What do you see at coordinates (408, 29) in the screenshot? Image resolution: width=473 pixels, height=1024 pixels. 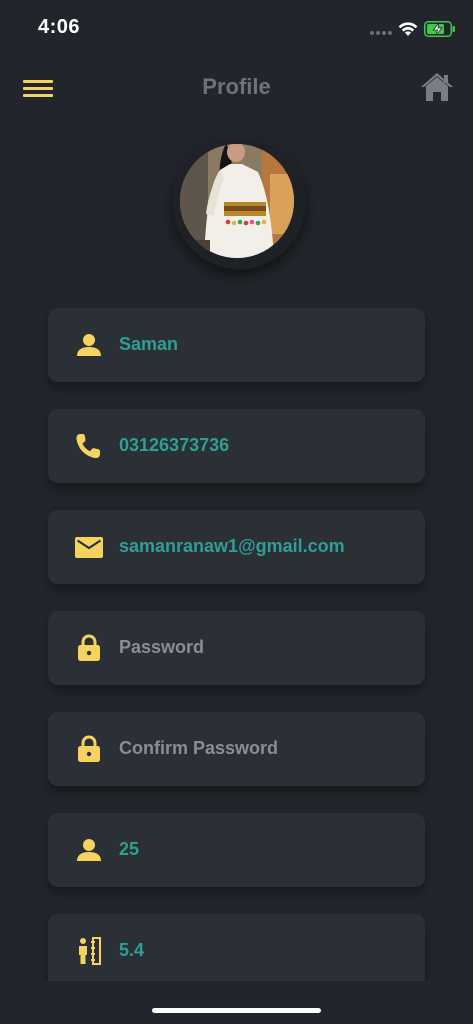 I see `wifi-icon` at bounding box center [408, 29].